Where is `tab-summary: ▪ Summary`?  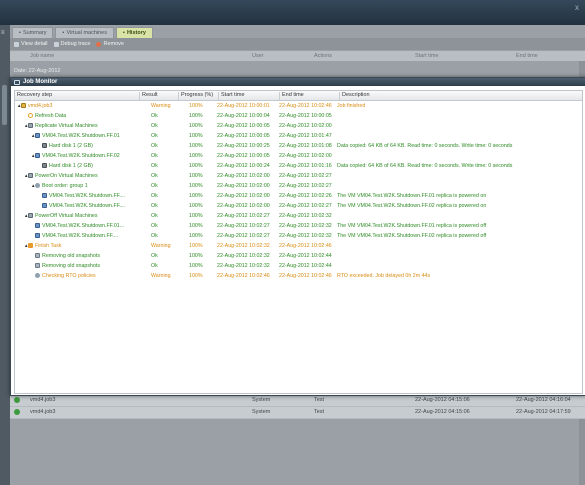 tab-summary: ▪ Summary is located at coordinates (33, 32).